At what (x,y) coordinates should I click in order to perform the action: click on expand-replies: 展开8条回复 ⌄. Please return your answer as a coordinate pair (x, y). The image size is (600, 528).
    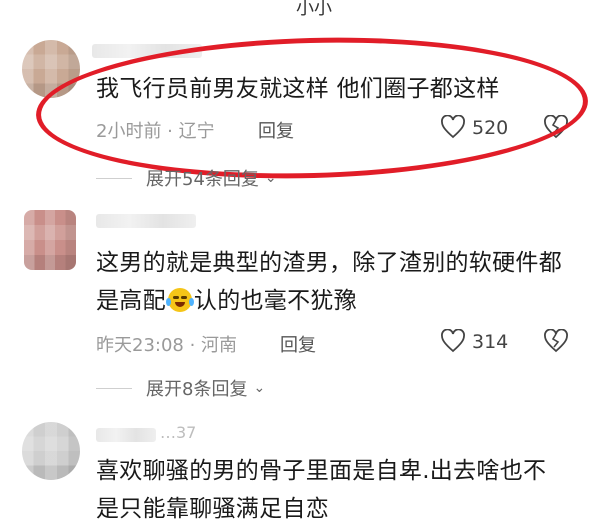
    Looking at the image, I should click on (180, 388).